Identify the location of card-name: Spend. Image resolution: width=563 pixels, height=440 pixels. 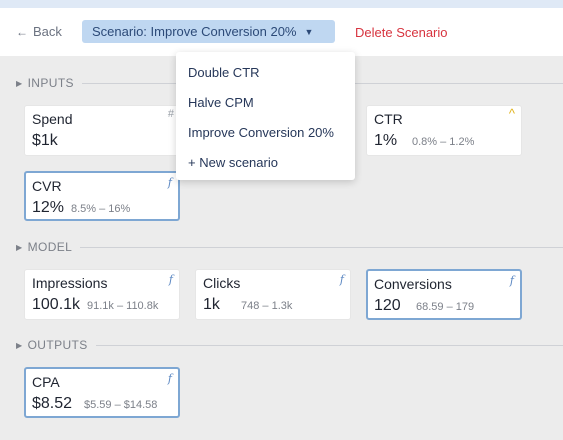
(52, 119).